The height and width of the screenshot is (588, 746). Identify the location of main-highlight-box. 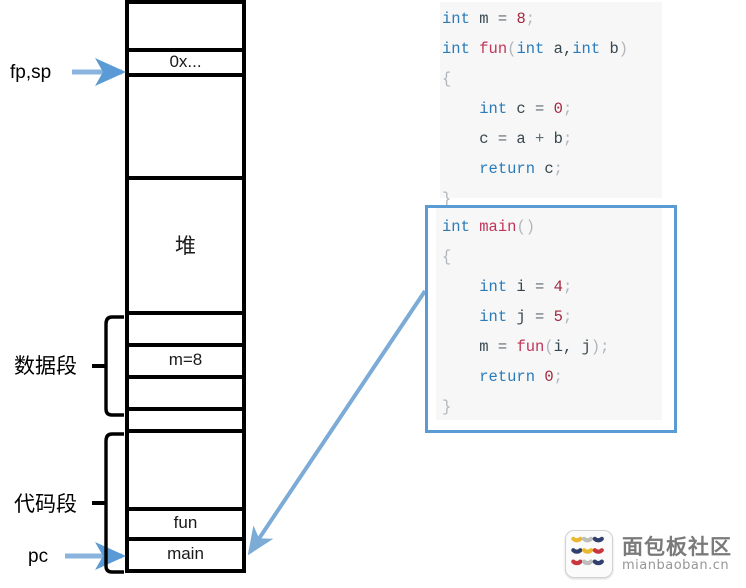
(551, 319).